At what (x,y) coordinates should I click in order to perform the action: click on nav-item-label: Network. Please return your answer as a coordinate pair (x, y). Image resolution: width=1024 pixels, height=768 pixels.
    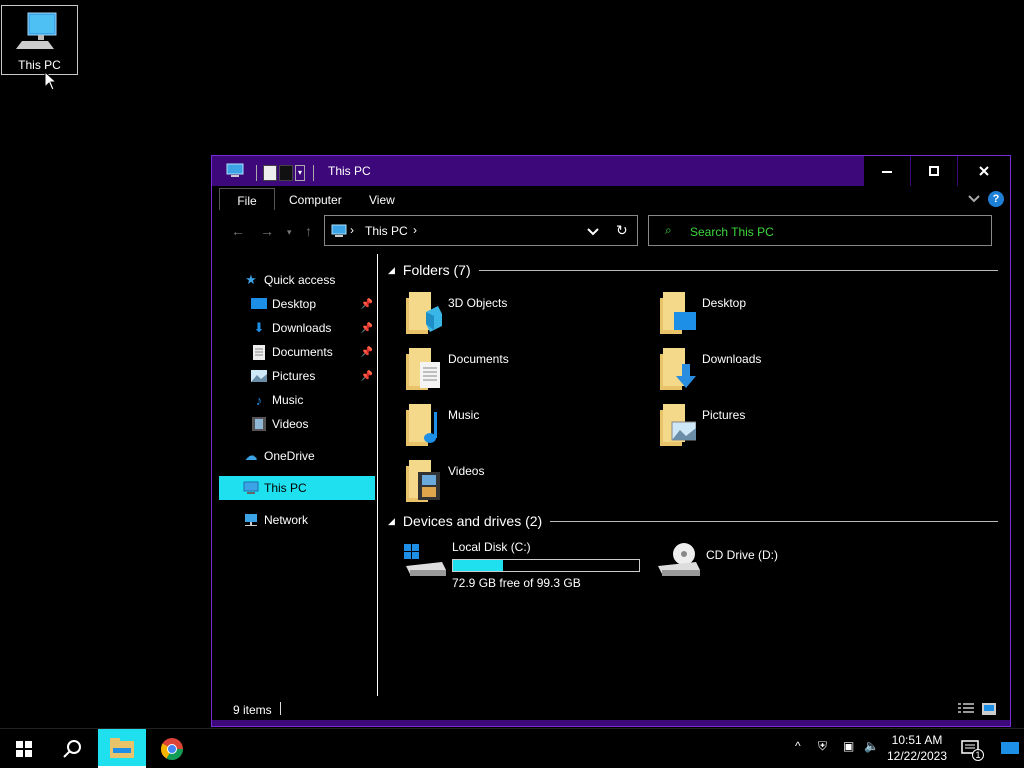
    Looking at the image, I should click on (286, 520).